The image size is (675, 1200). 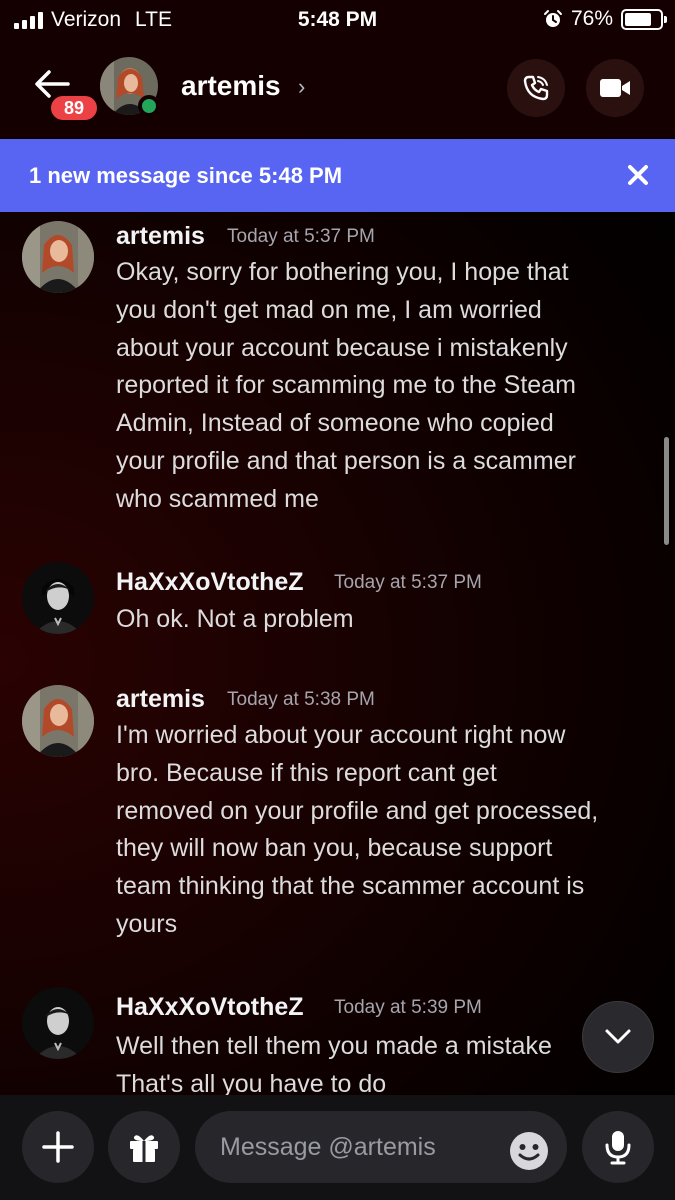 What do you see at coordinates (329, 309) in the screenshot?
I see `message-line: you don't get mad on me, I am worried` at bounding box center [329, 309].